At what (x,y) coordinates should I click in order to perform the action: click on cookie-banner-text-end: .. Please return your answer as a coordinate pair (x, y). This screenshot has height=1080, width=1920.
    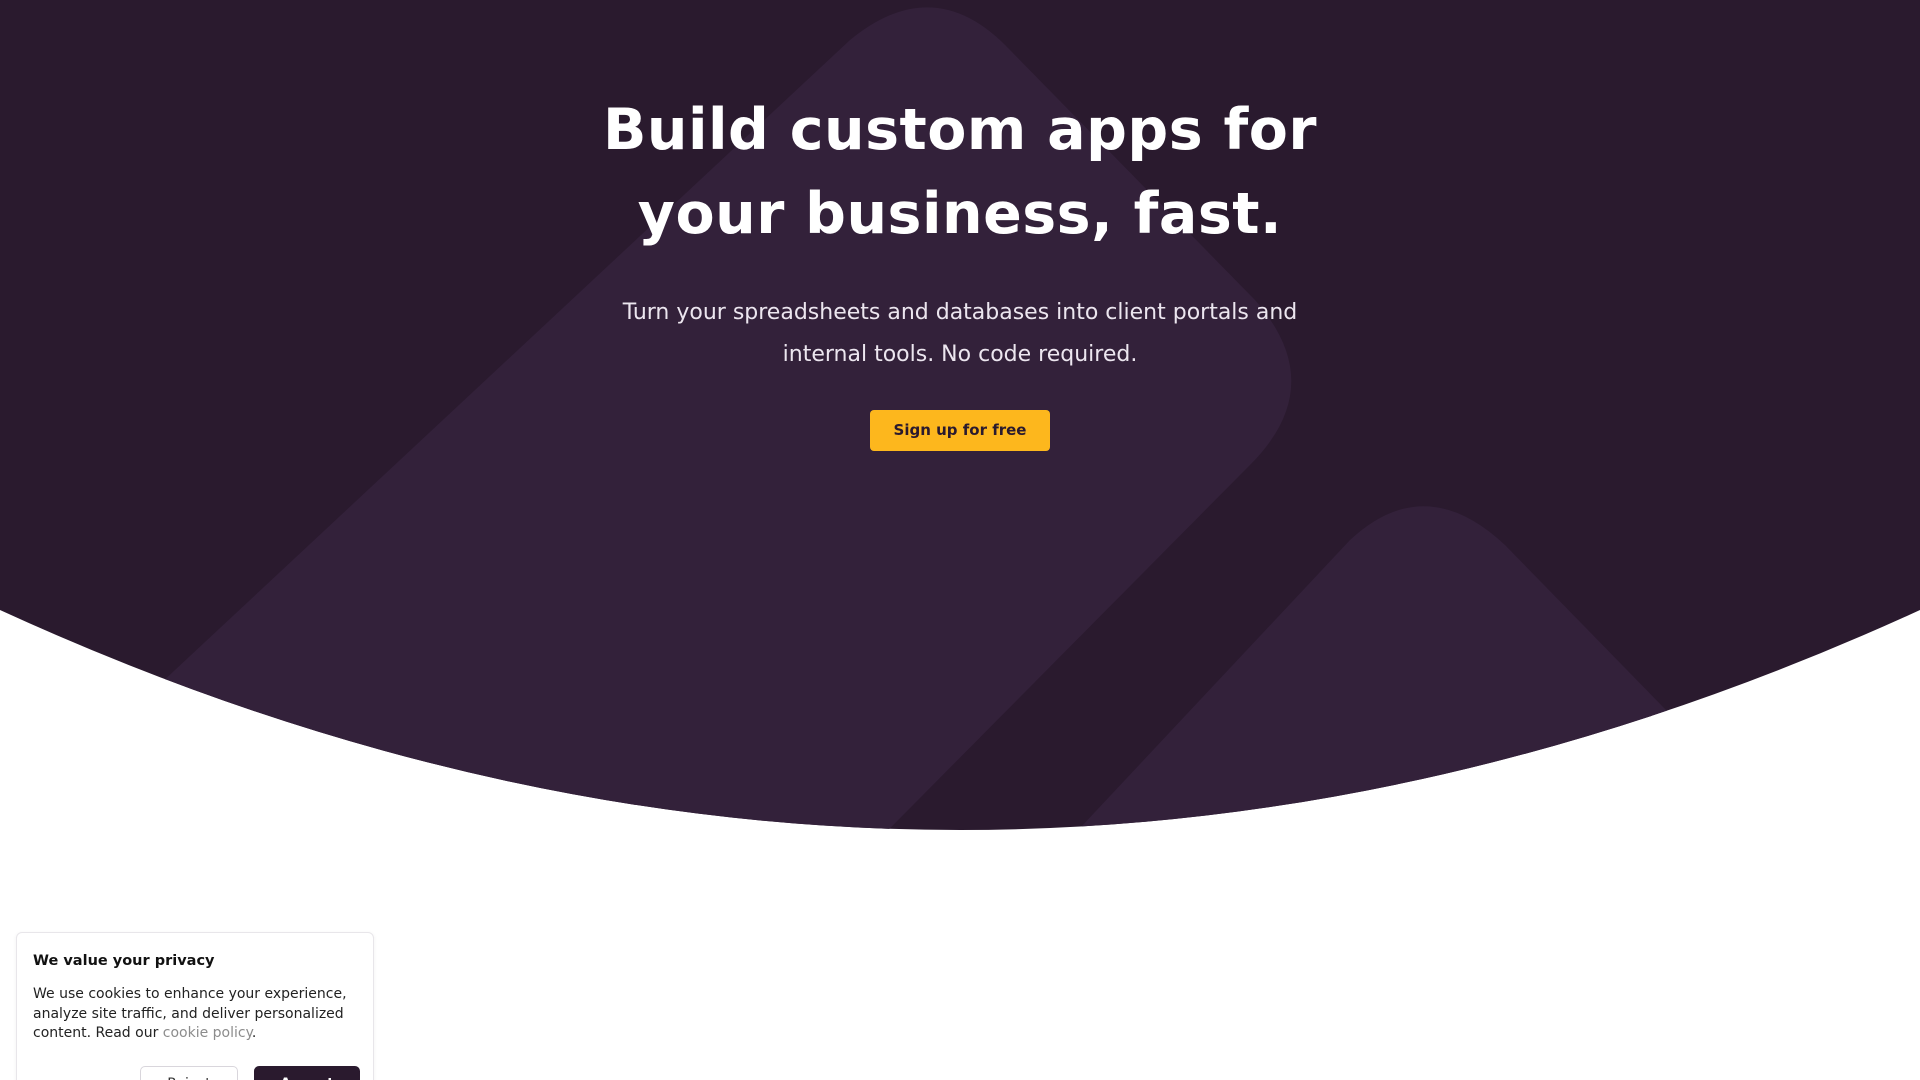
    Looking at the image, I should click on (254, 1033).